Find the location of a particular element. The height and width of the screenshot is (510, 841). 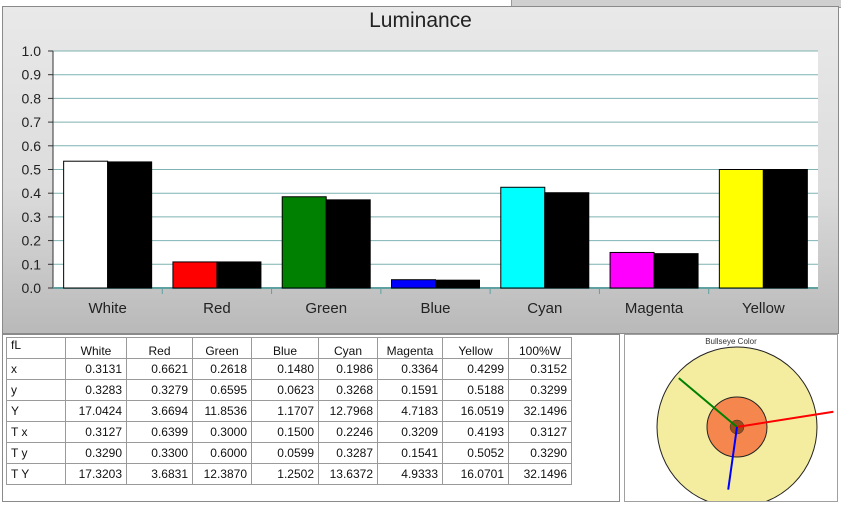

column-header: White is located at coordinates (96, 348).